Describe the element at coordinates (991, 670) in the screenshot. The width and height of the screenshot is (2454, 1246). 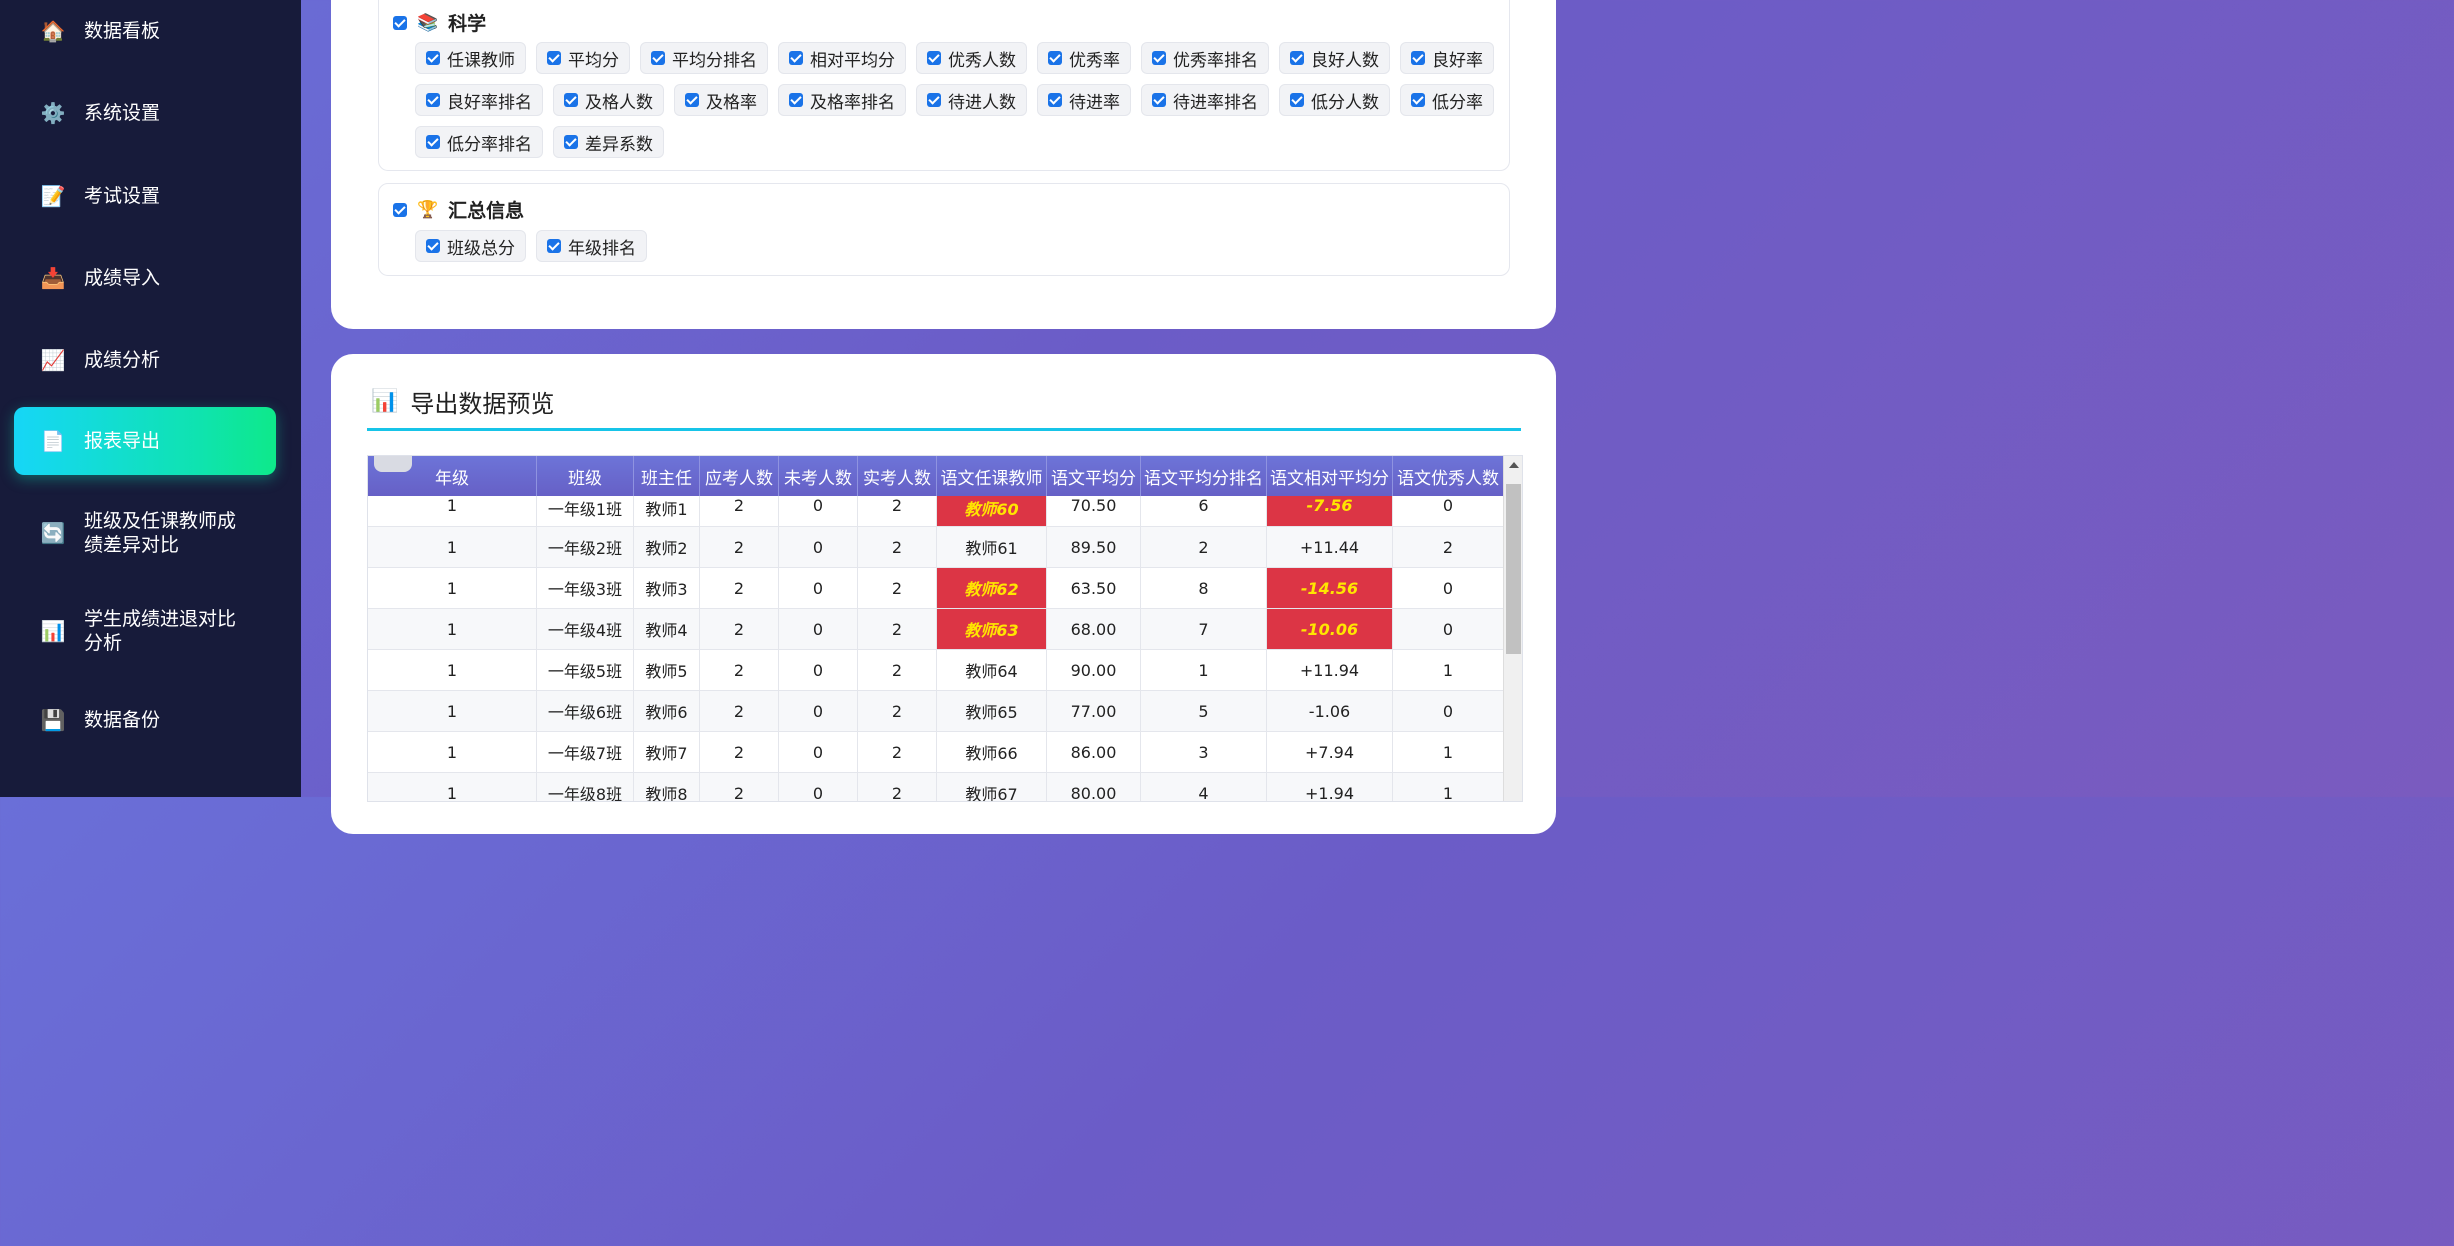
I see `table-cell: 教师64` at that location.